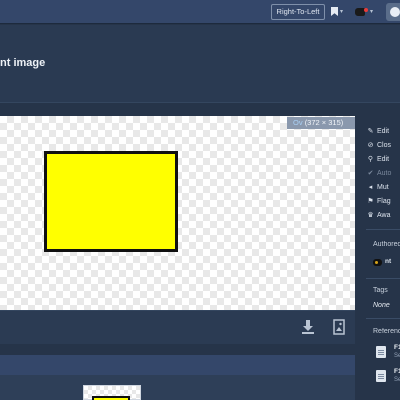 The image size is (400, 400). What do you see at coordinates (370, 173) in the screenshot?
I see `check-circle-icon: ✔` at bounding box center [370, 173].